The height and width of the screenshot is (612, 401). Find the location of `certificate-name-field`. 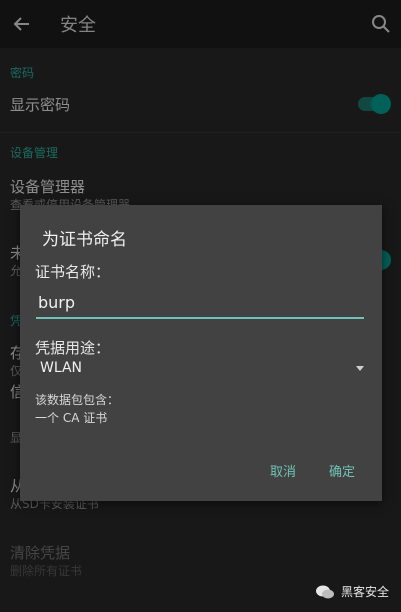

certificate-name-field is located at coordinates (200, 304).